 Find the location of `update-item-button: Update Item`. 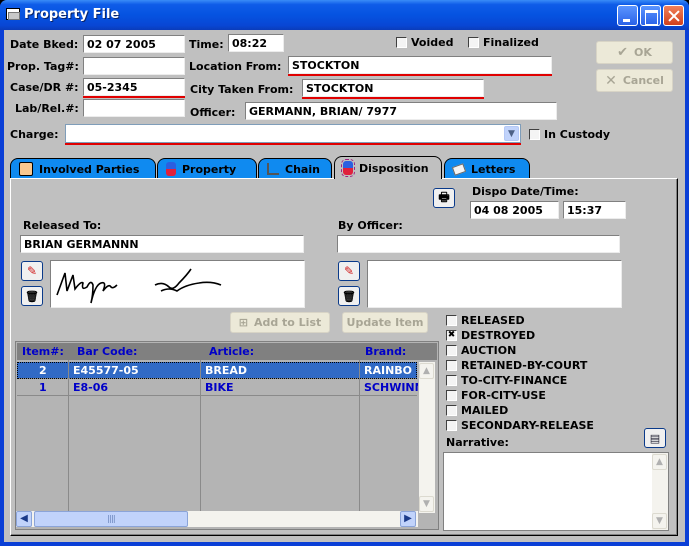

update-item-button: Update Item is located at coordinates (385, 322).